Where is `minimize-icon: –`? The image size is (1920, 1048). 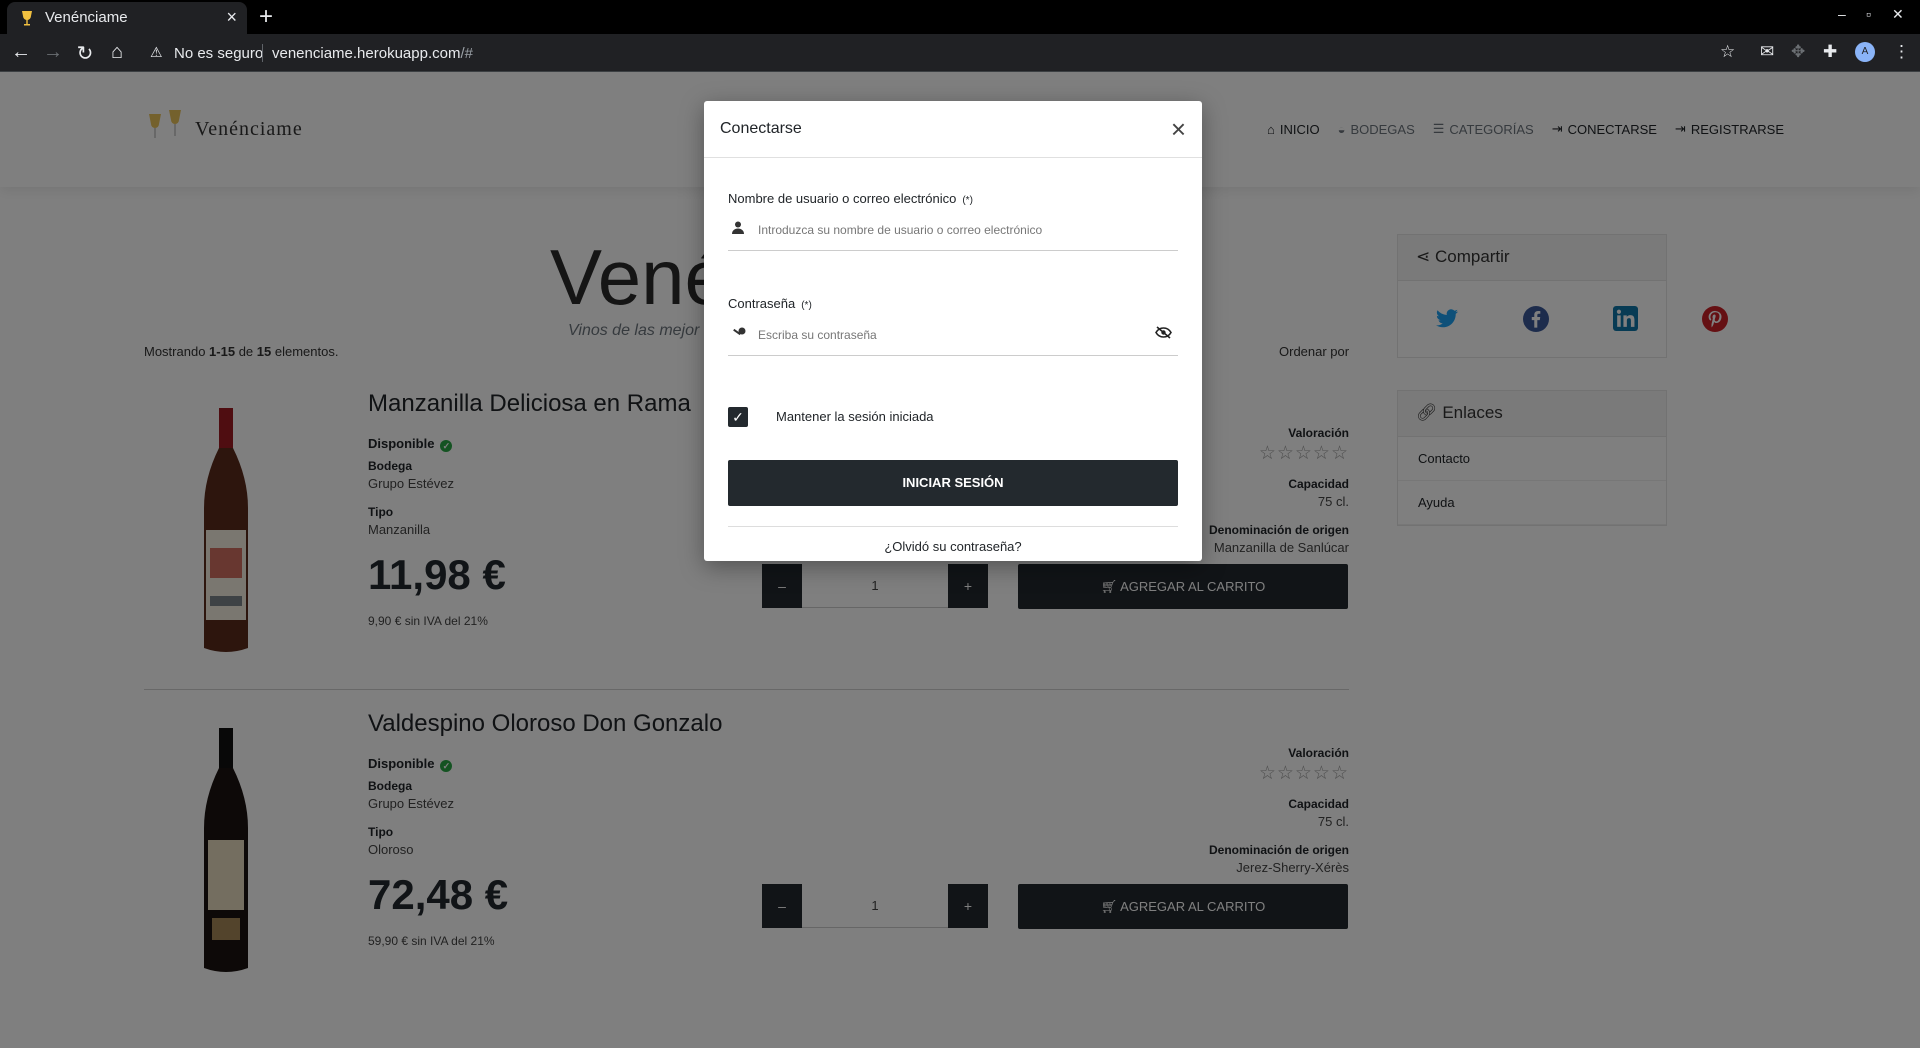
minimize-icon: – is located at coordinates (1842, 14).